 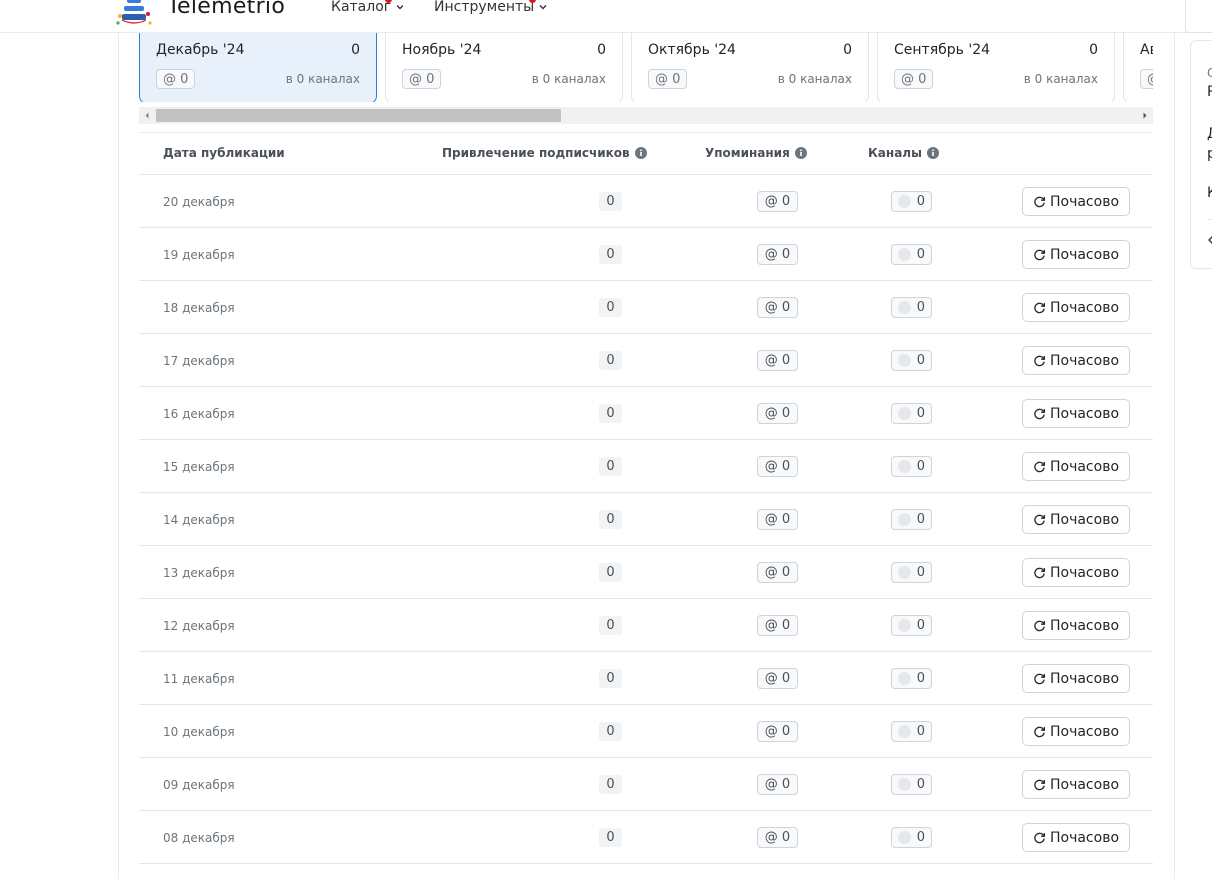 I want to click on month-card-october: Октябрь '24 0 @ 0 в 0 каналах, so click(x=750, y=67).